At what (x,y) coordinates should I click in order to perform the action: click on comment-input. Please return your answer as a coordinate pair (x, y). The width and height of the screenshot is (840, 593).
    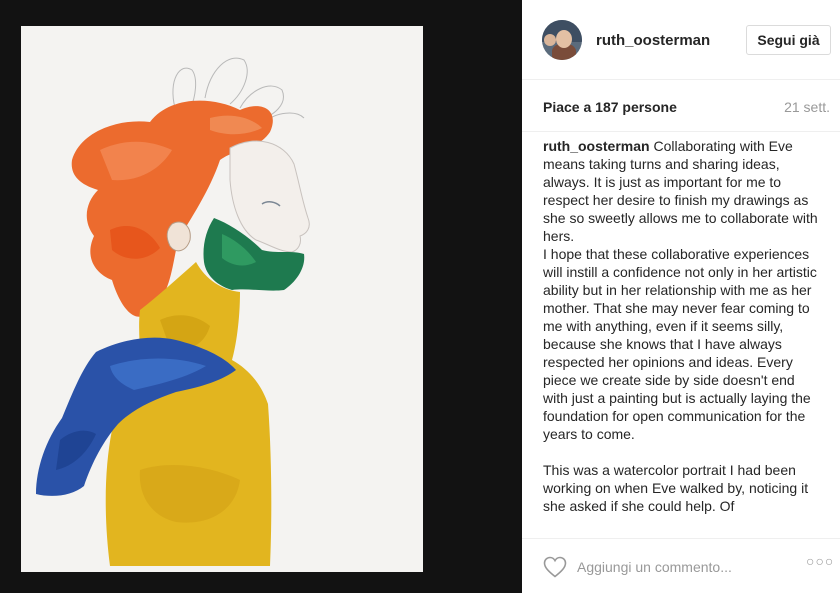
    Looking at the image, I should click on (682, 567).